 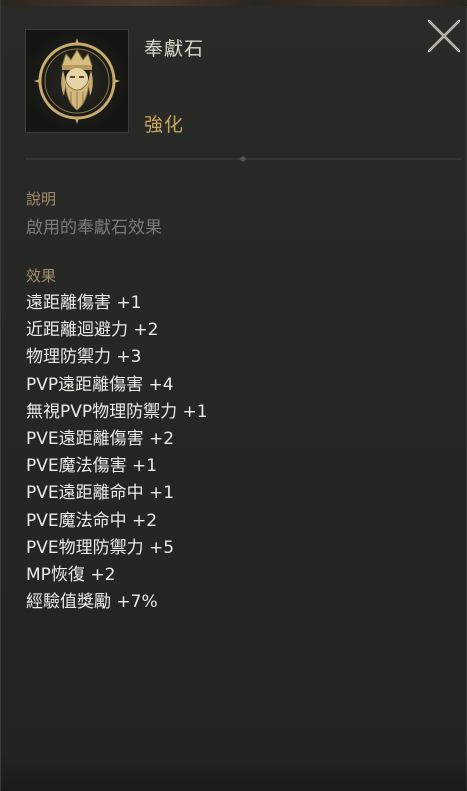 I want to click on item-icon-frame, so click(x=77, y=81).